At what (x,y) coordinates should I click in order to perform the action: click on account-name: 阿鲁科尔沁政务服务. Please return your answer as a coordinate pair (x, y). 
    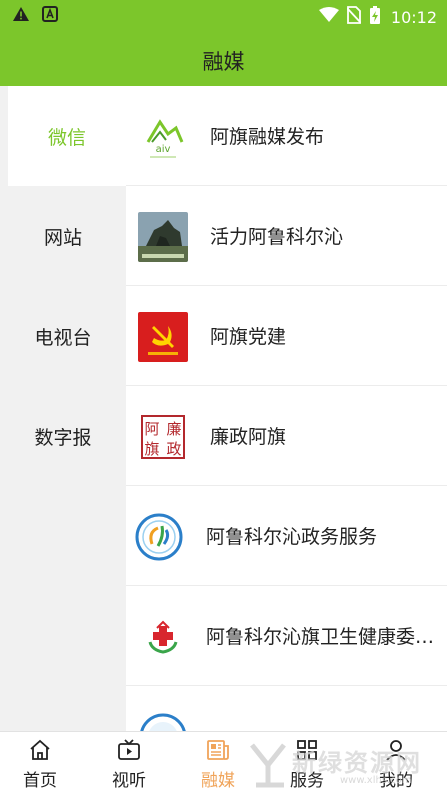
    Looking at the image, I should click on (292, 537).